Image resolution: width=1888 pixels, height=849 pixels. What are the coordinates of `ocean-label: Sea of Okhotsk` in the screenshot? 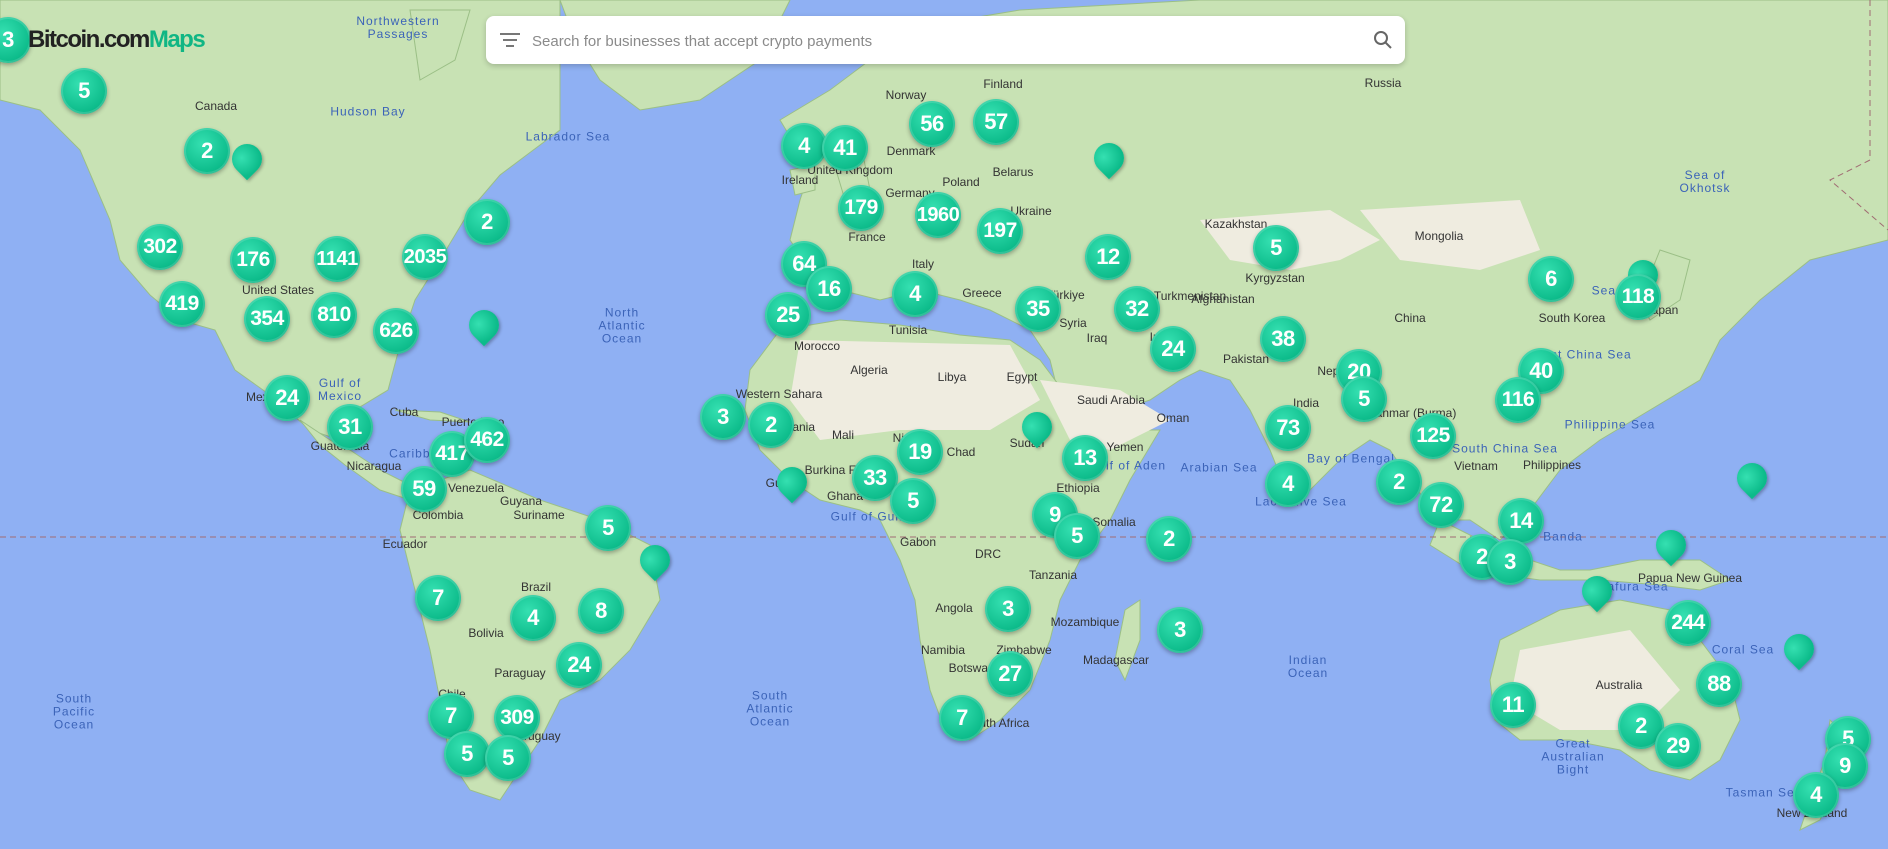 It's located at (1705, 181).